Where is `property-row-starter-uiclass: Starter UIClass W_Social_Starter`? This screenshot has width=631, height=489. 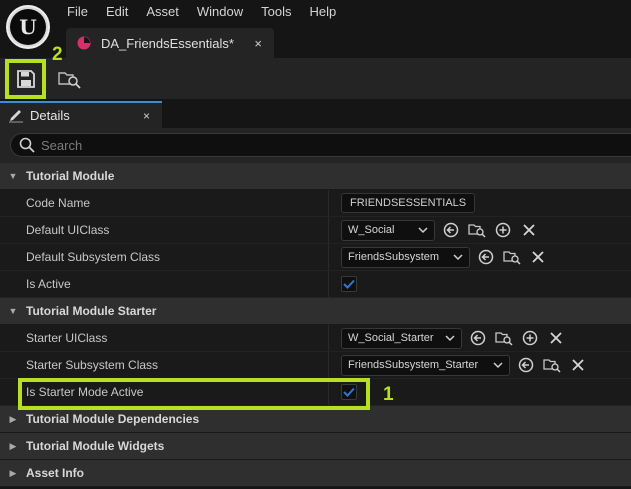 property-row-starter-uiclass: Starter UIClass W_Social_Starter is located at coordinates (315, 338).